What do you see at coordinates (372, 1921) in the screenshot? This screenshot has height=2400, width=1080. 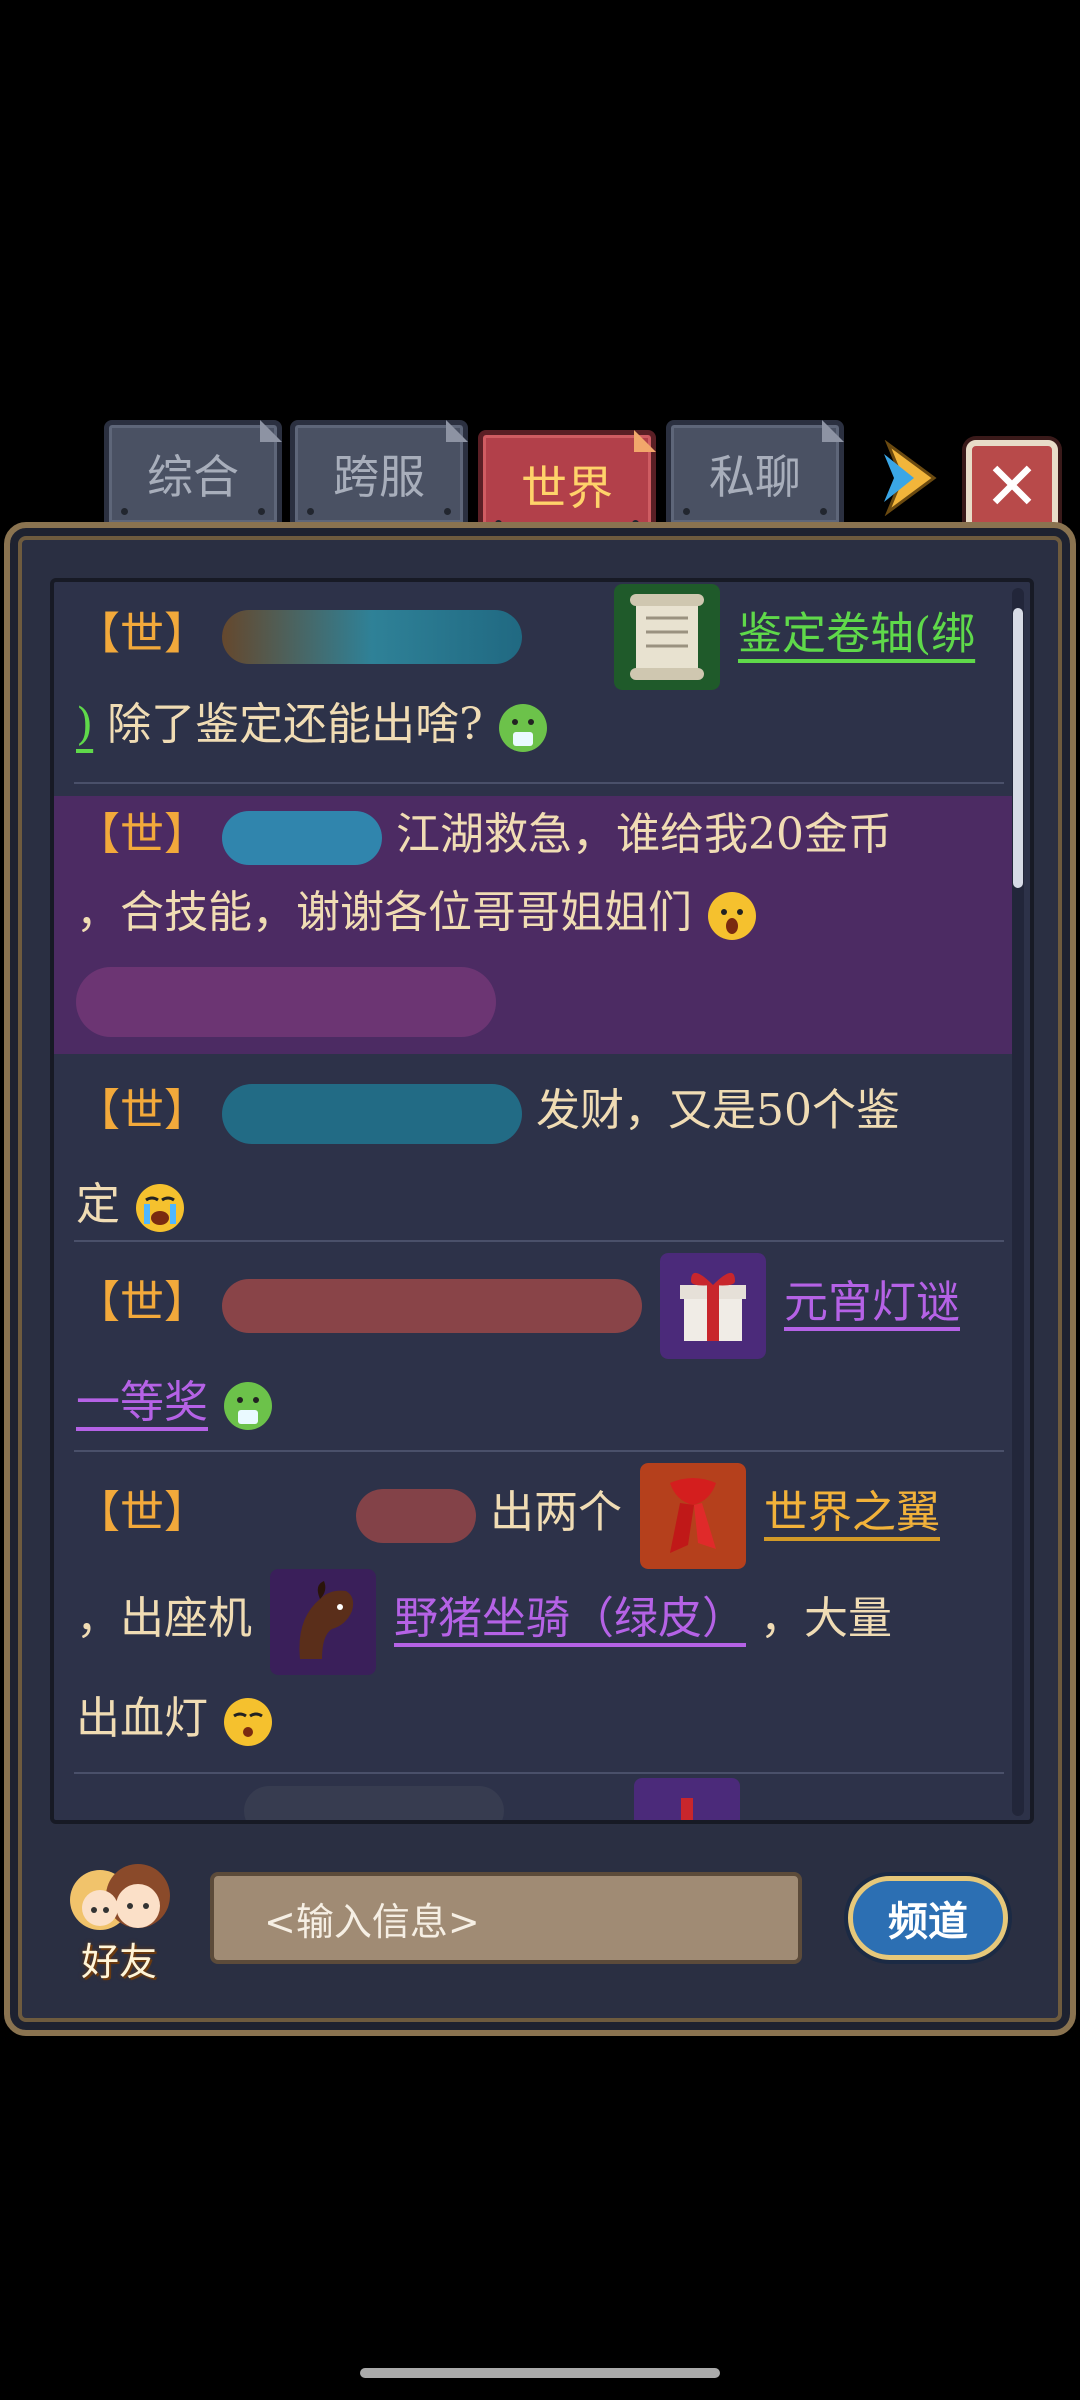 I see `input-placeholder: <输入信息>` at bounding box center [372, 1921].